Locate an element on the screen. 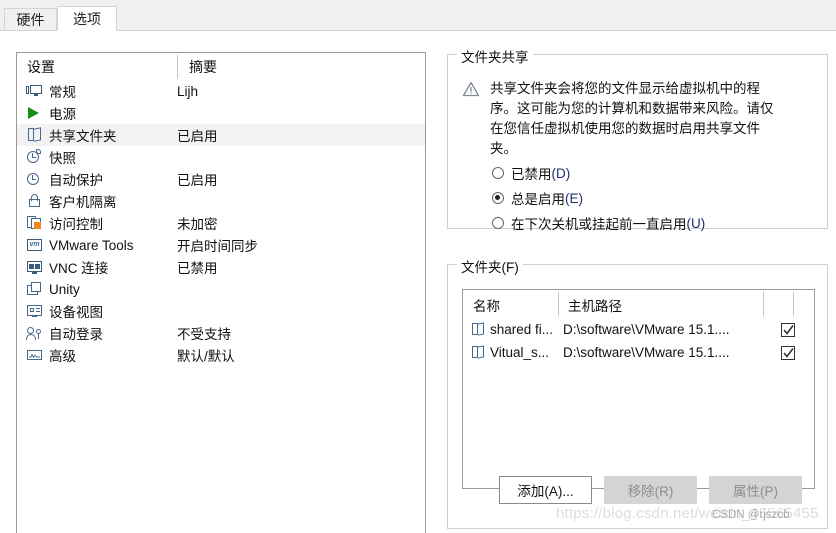  settings-row-label: 常规 is located at coordinates (62, 92).